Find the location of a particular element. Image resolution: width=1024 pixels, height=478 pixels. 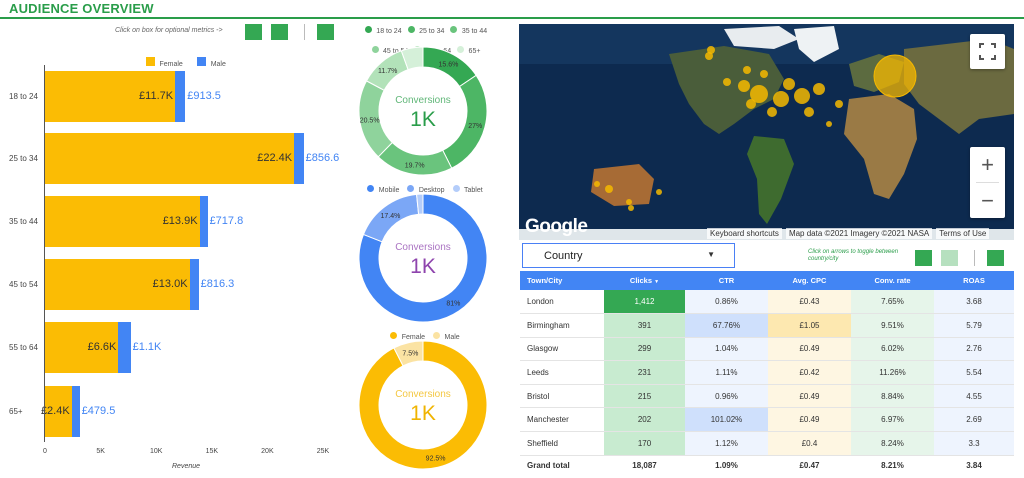

table-cell: 1.04% is located at coordinates (726, 349).